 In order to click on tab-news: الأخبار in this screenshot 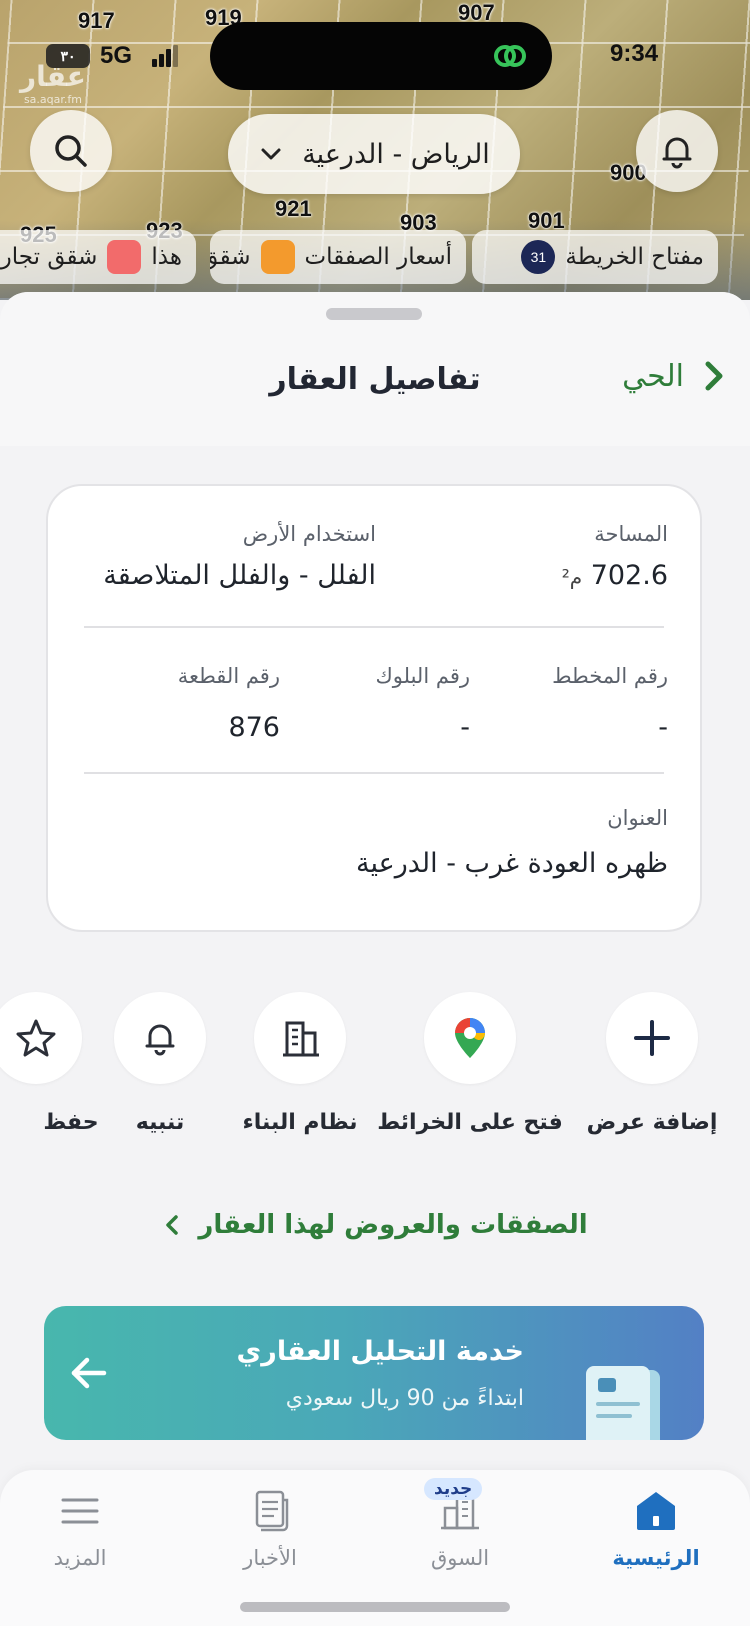, I will do `click(270, 1525)`.